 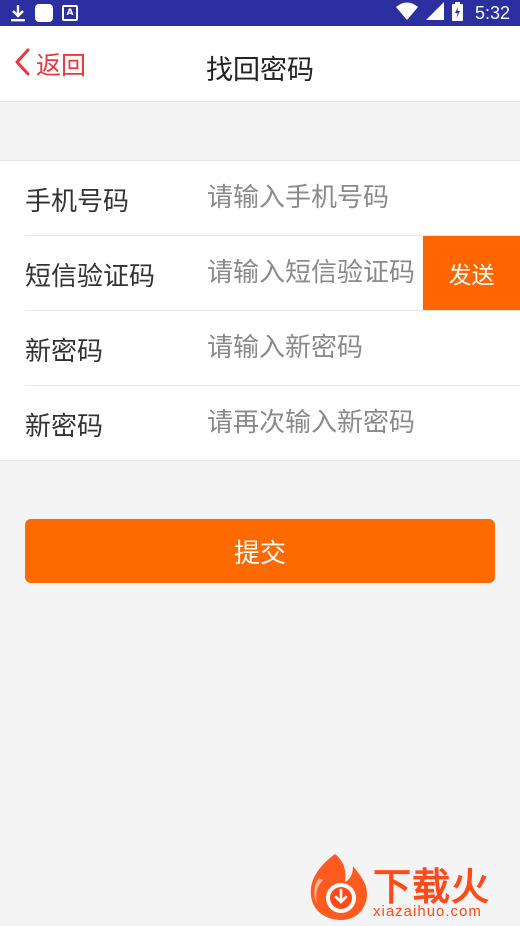 I want to click on send-code-button: 发送, so click(x=471, y=273).